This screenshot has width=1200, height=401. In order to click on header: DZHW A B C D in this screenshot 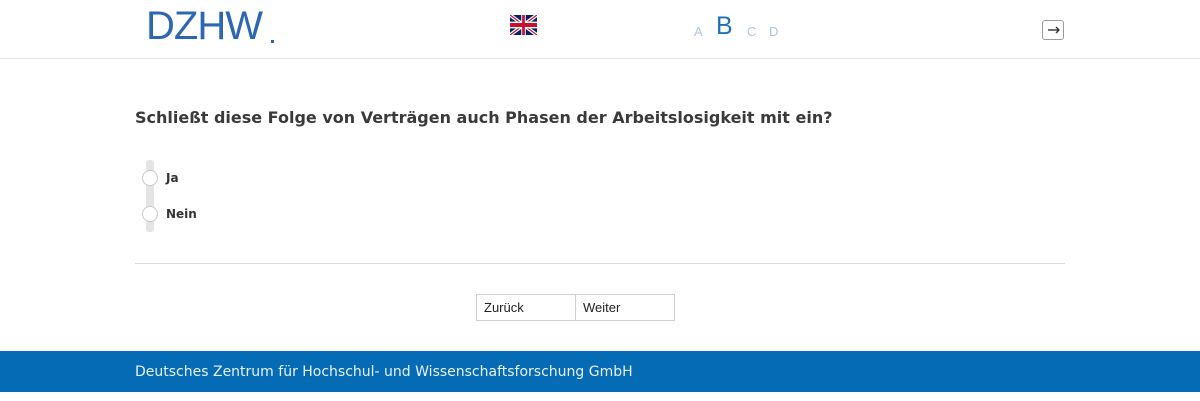, I will do `click(600, 29)`.